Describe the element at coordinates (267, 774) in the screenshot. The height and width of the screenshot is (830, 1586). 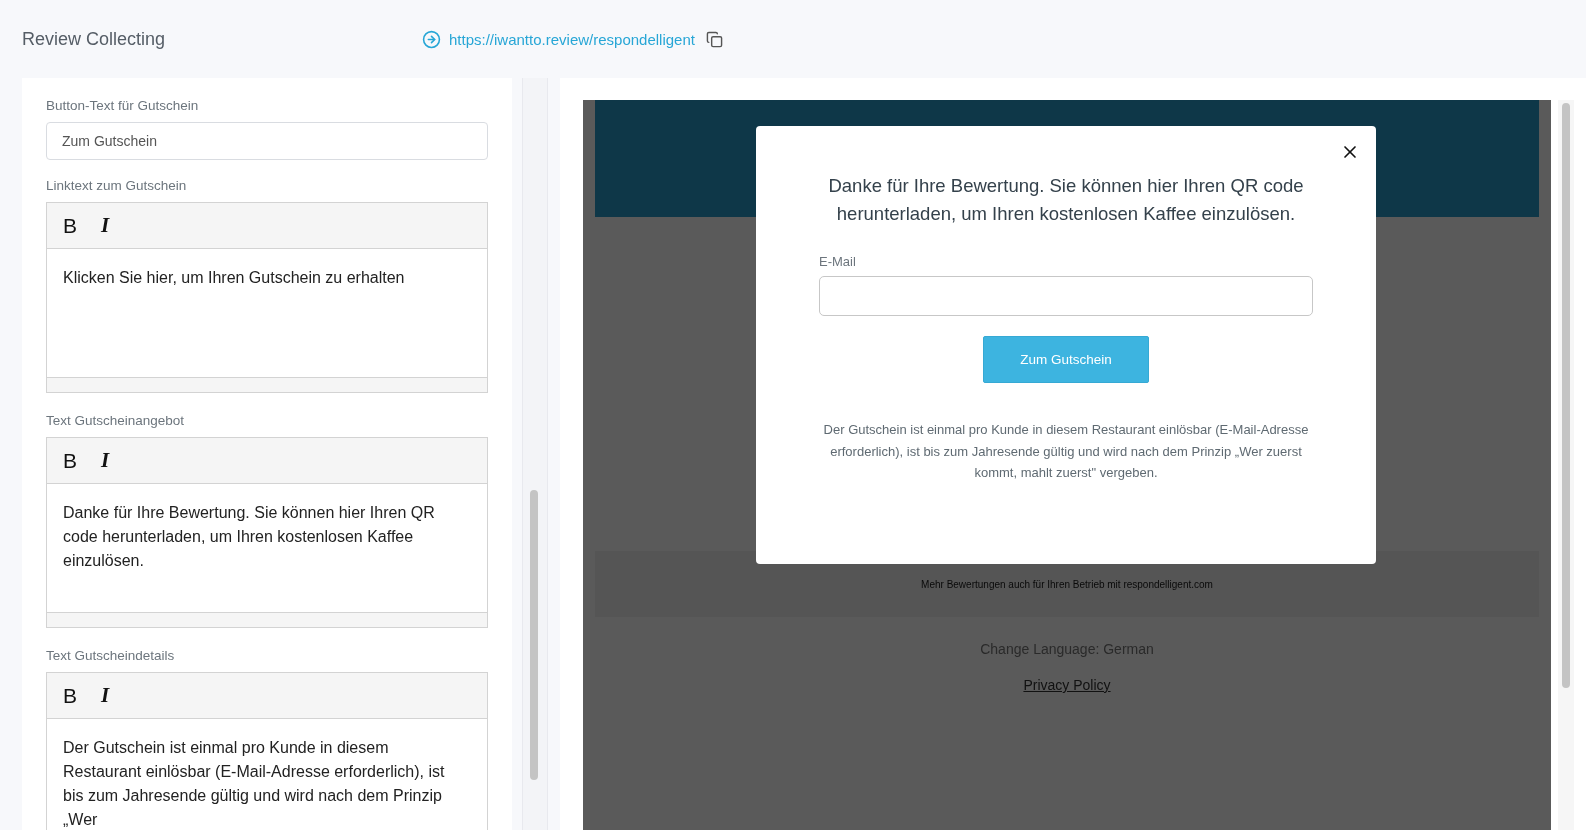
I see `editor-text: Der Gutschein ist einmal pro Kunde in diesem Restaurant einlösbar (E-Mail-Adresse erforderlich), ist bis zum Jahresende gültig und wird nach dem Prinzip „Wer` at that location.